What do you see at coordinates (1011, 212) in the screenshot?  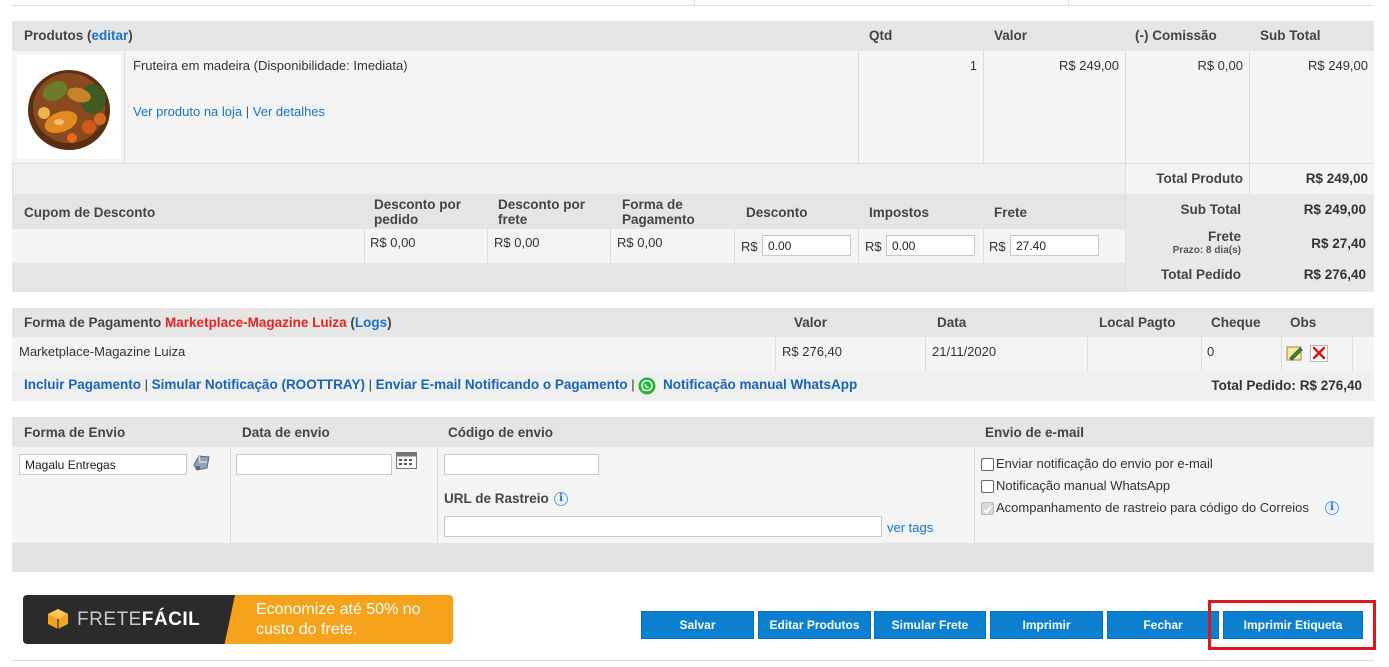 I see `col-freight: Frete` at bounding box center [1011, 212].